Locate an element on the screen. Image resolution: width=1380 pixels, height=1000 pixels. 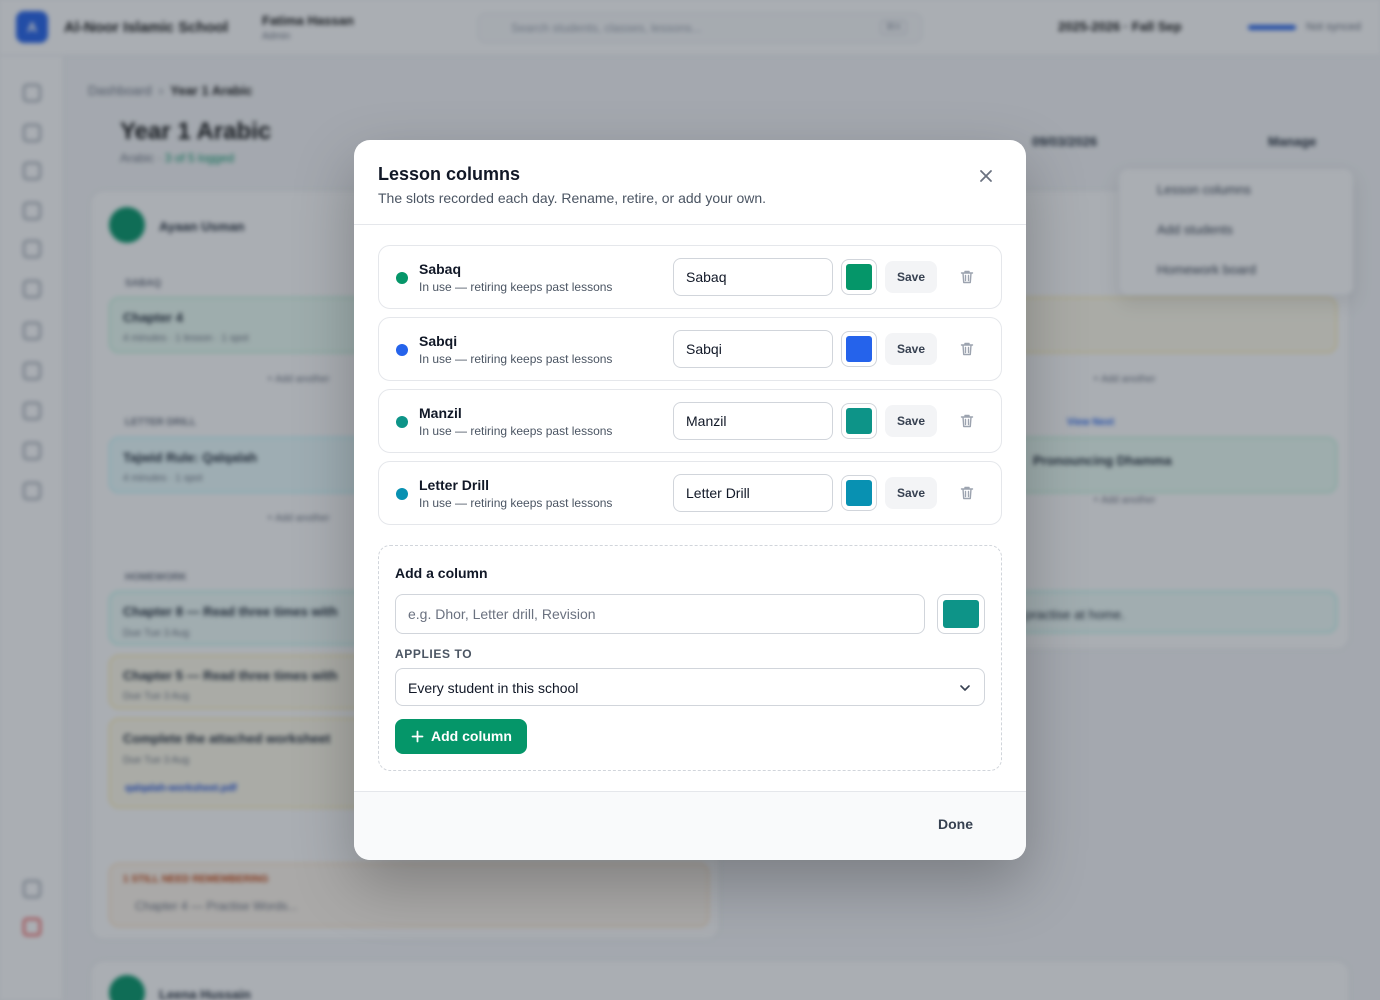
column-name: Manzil is located at coordinates (440, 413).